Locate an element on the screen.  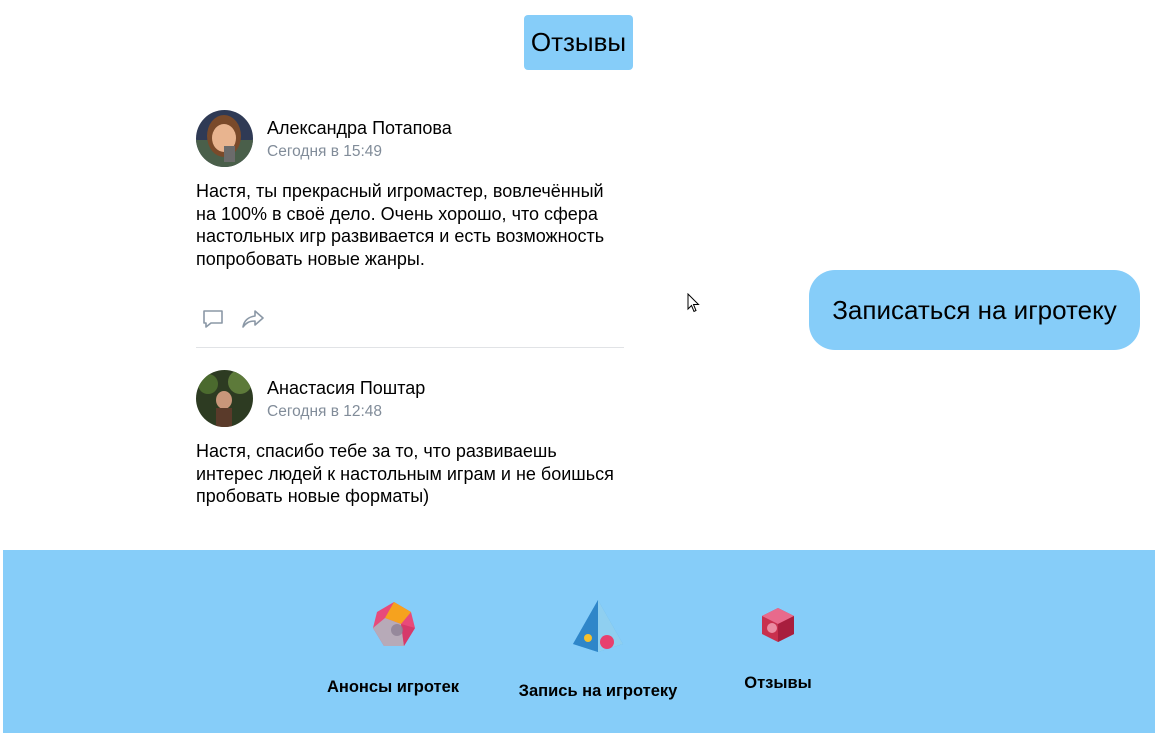
nav-label: Анонсы игротек is located at coordinates (393, 687).